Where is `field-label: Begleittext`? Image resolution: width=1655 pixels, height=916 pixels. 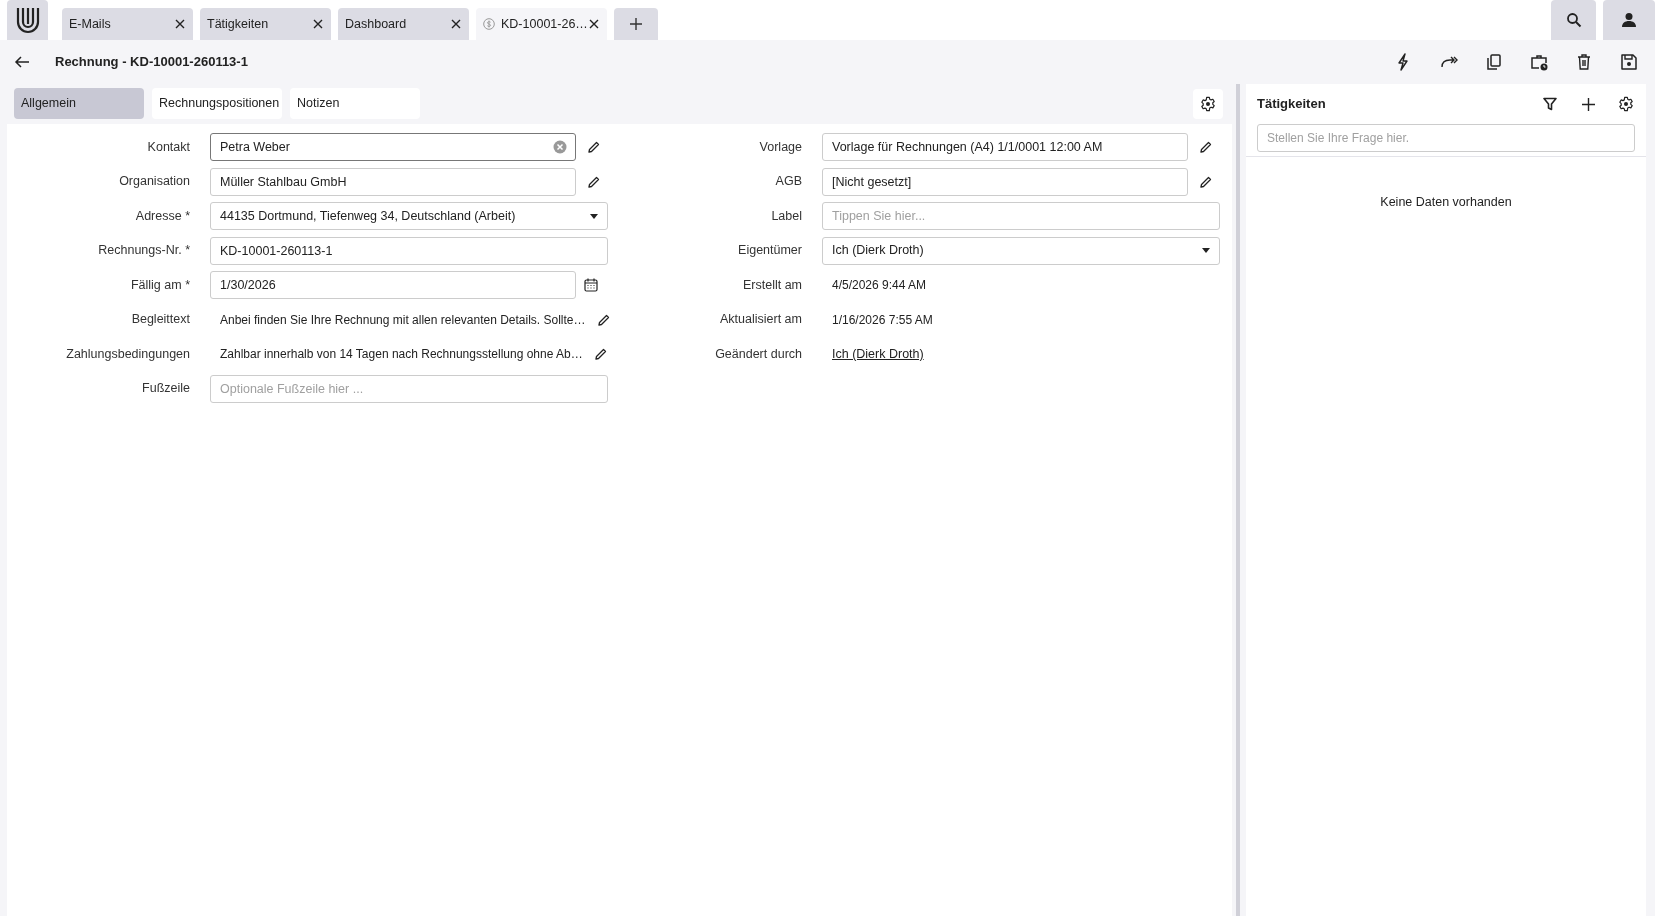 field-label: Begleittext is located at coordinates (160, 320).